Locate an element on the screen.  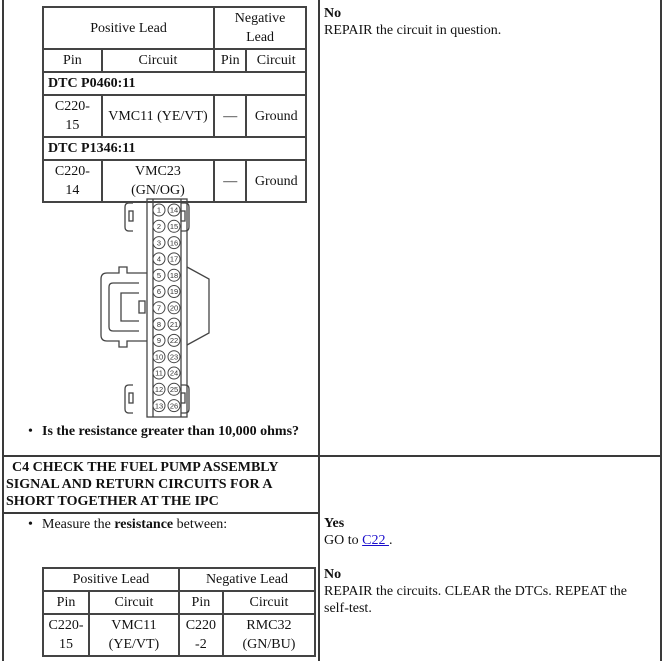
pin-22-label: 22 is located at coordinates (174, 340).